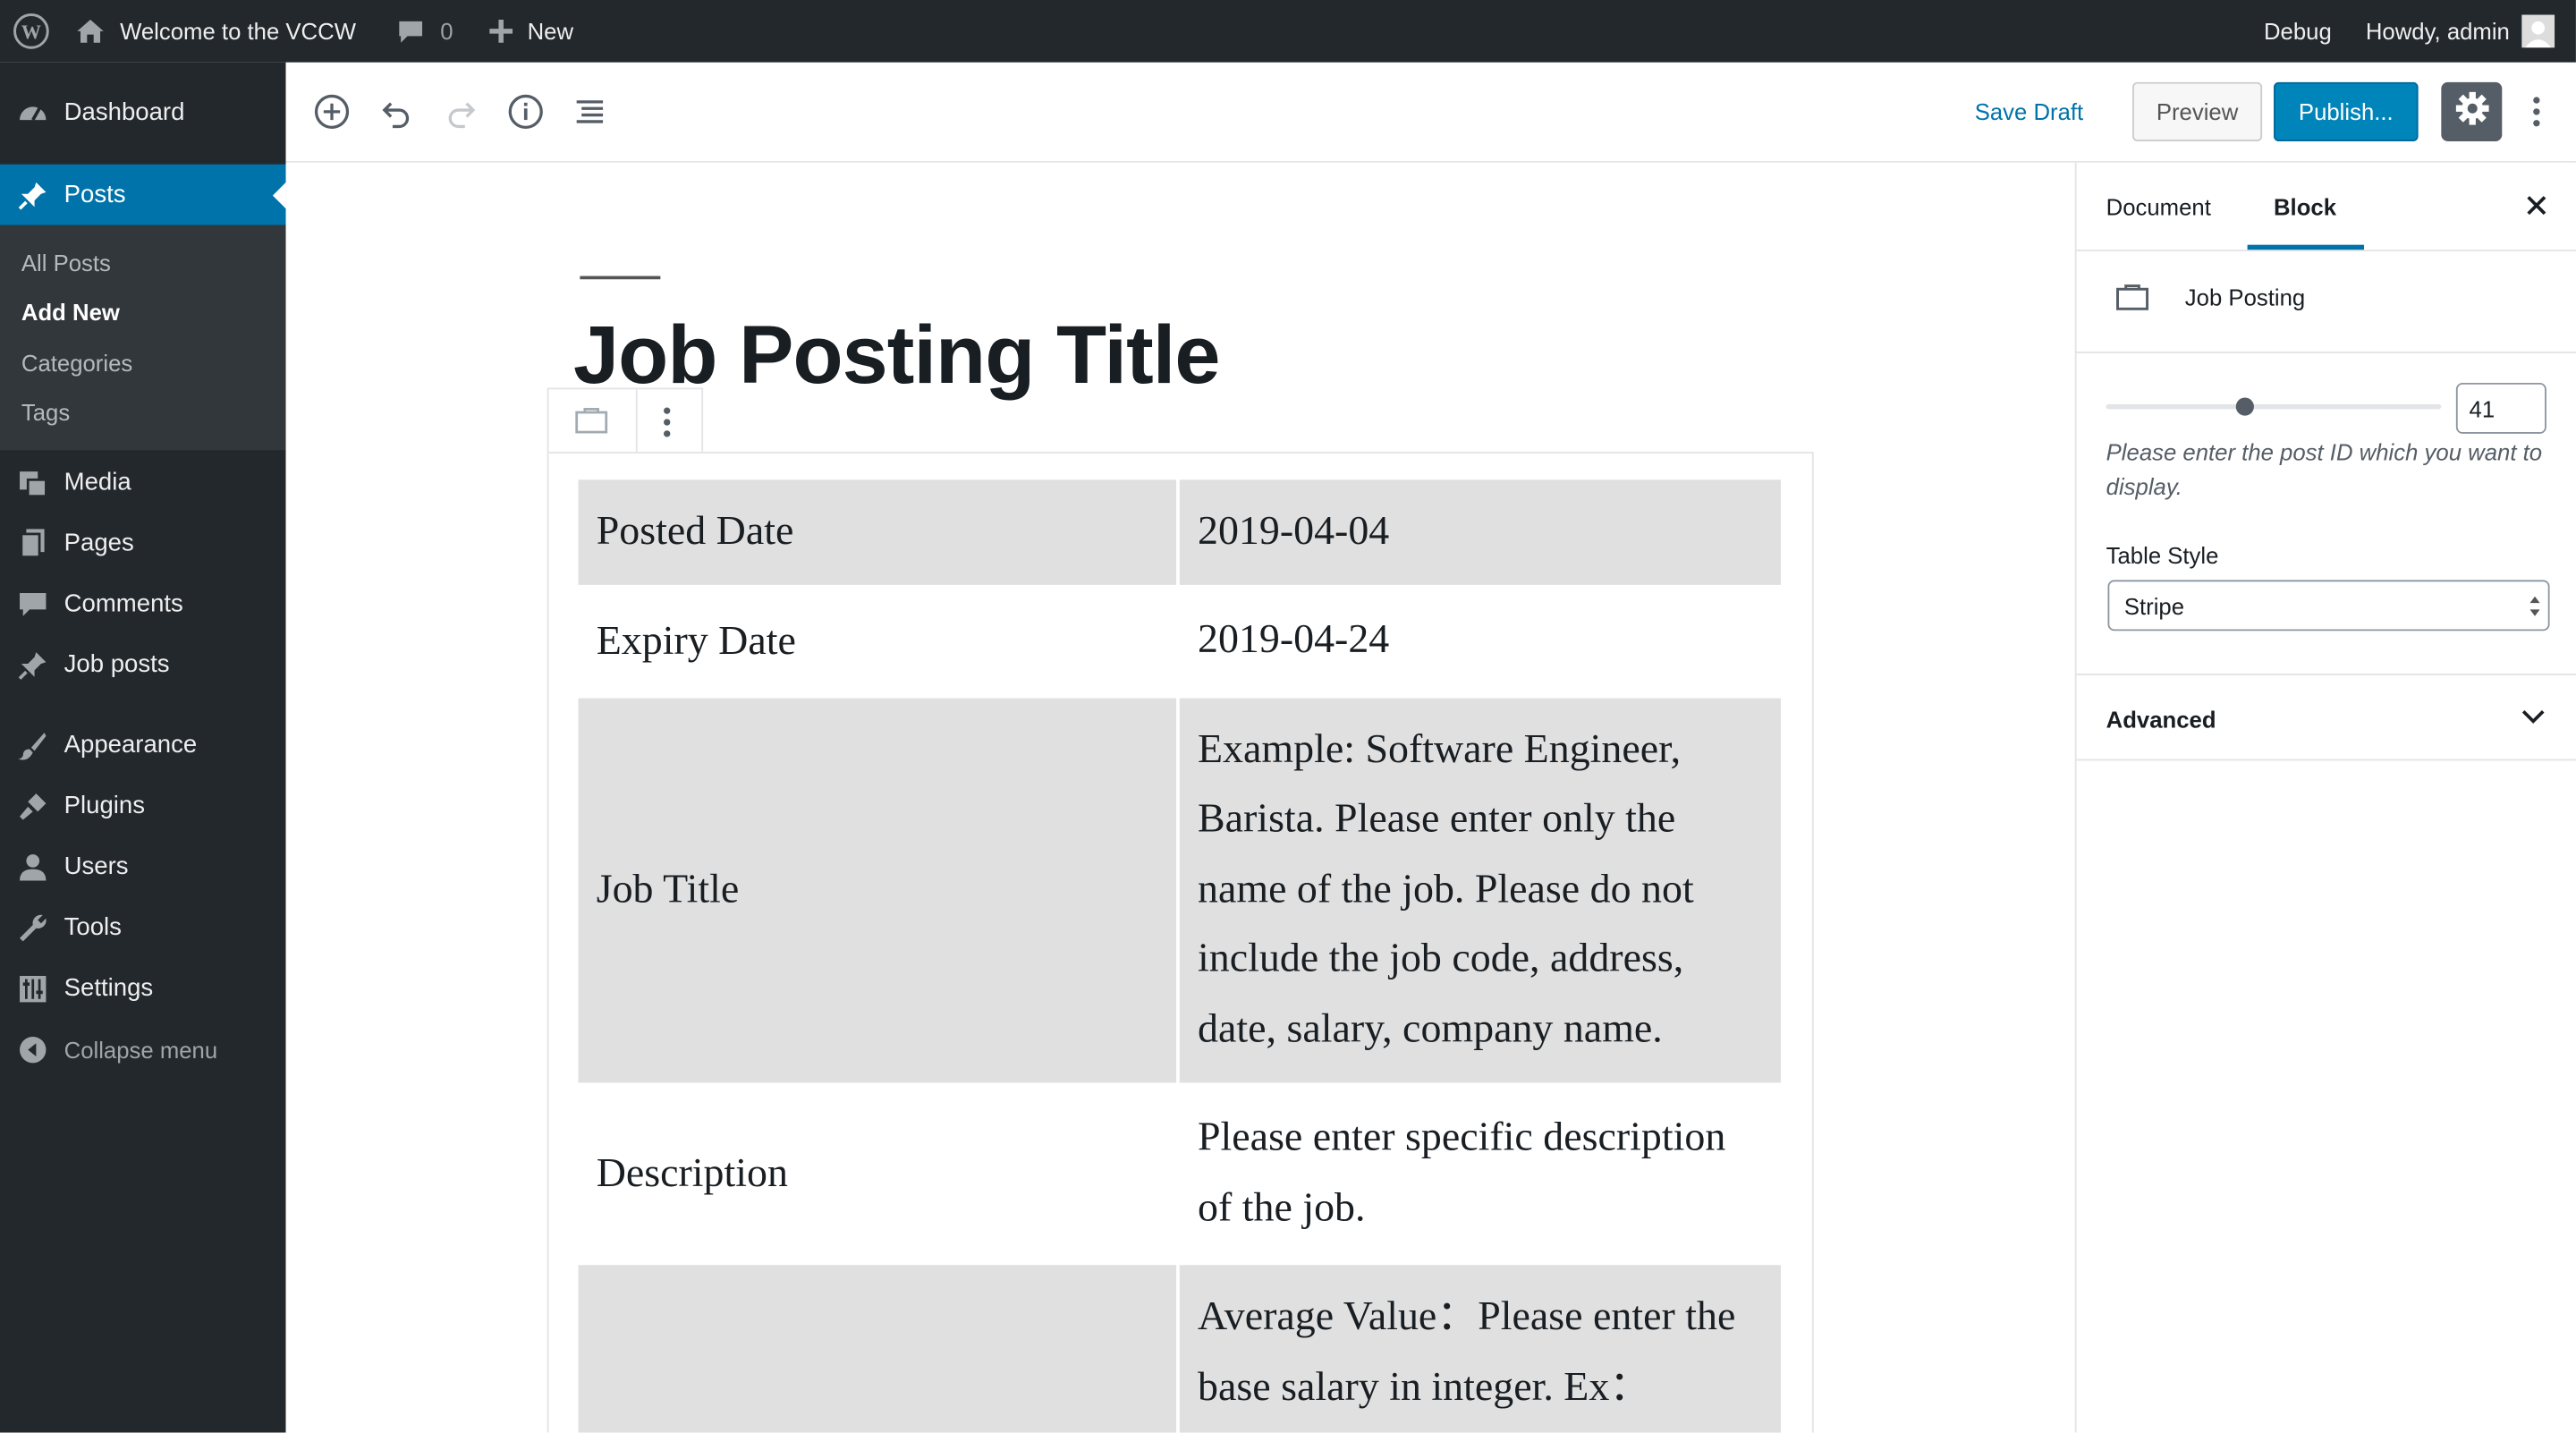 This screenshot has width=2576, height=1433. What do you see at coordinates (2158, 207) in the screenshot?
I see `tab-document: Document` at bounding box center [2158, 207].